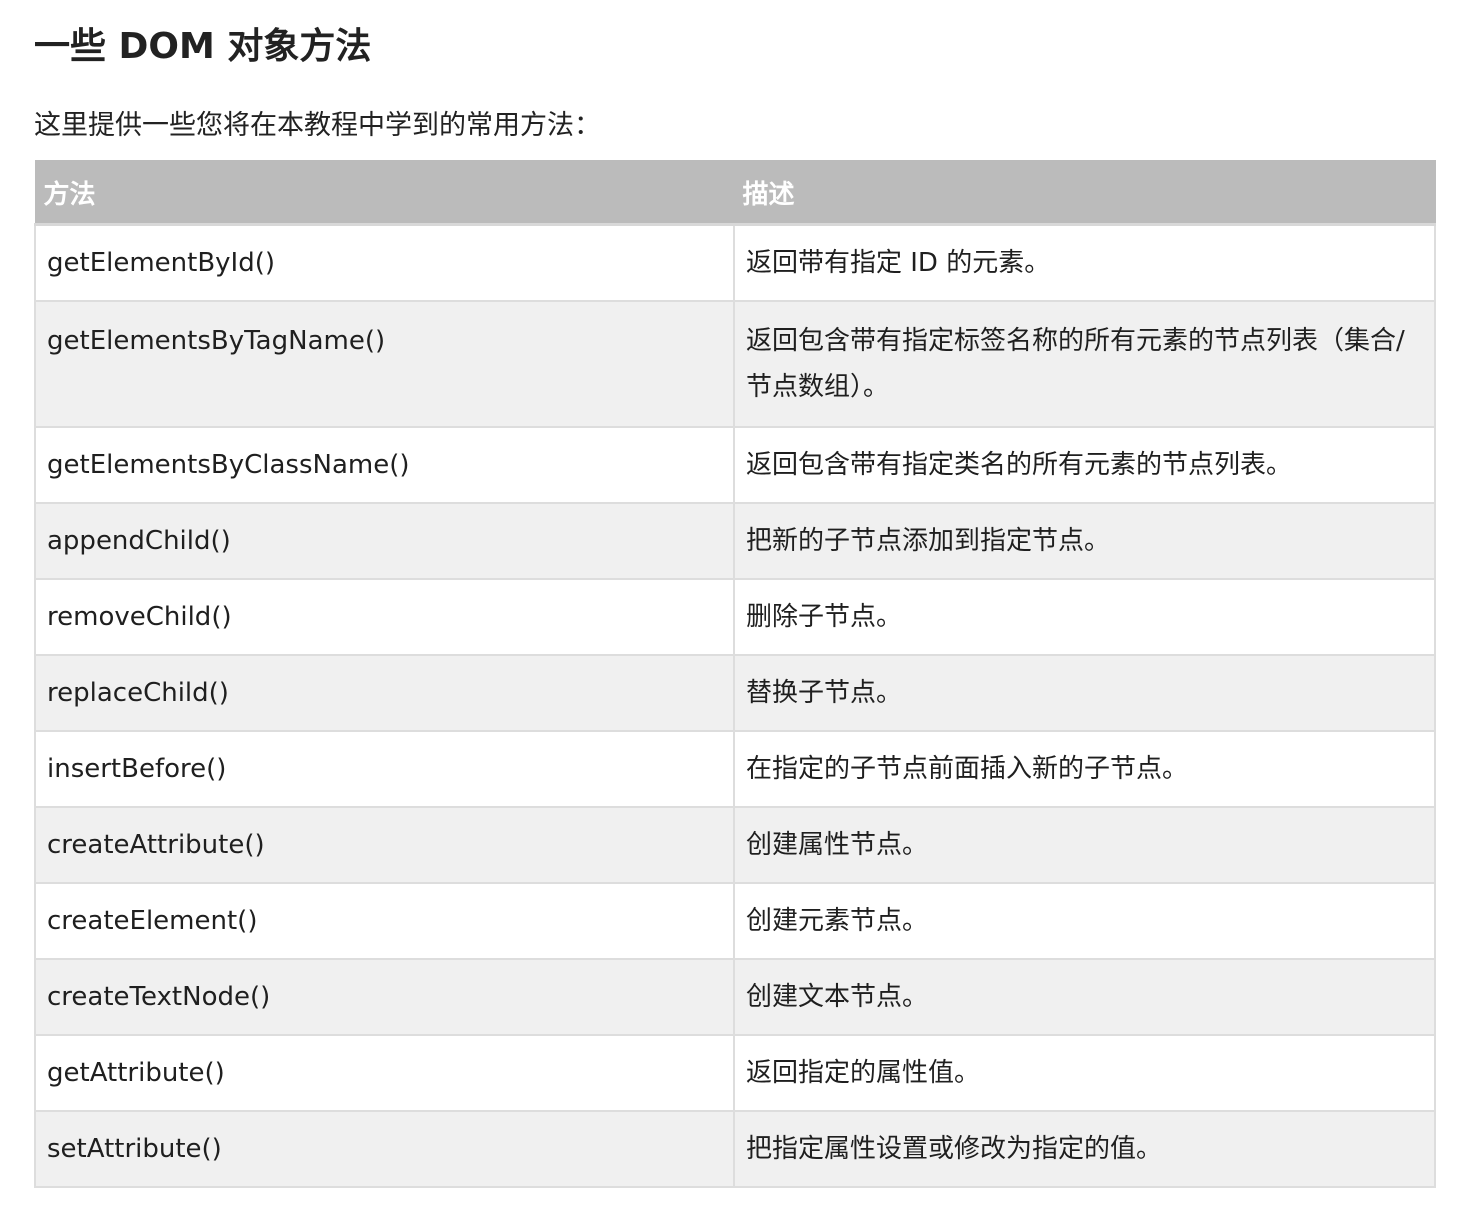  I want to click on description-cell: 把新的子节点添加到指定节点。, so click(1084, 541).